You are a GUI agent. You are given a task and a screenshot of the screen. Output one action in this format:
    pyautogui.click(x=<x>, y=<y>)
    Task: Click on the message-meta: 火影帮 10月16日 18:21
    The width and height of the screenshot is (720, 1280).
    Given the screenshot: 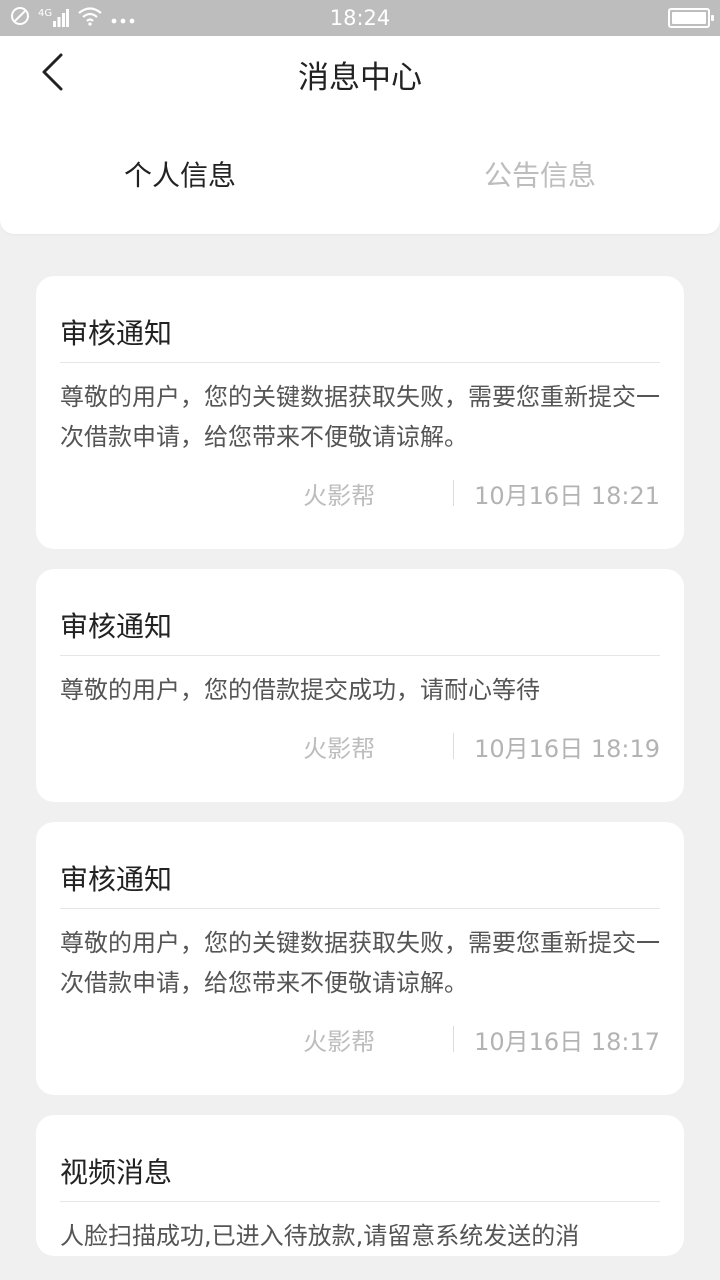 What is the action you would take?
    pyautogui.click(x=360, y=493)
    